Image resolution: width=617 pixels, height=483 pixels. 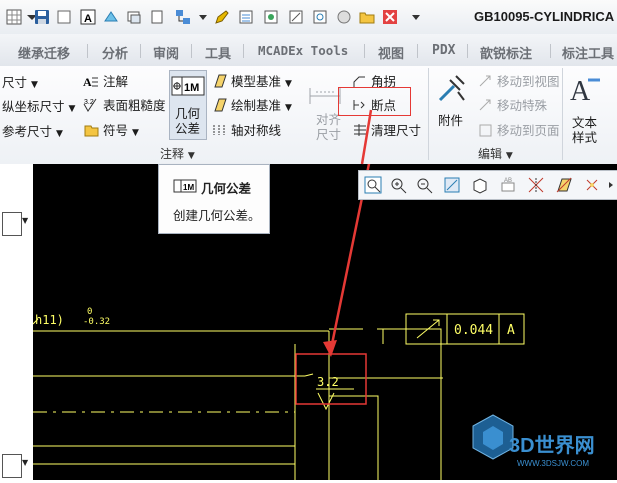 I want to click on note-icon: A, so click(x=90, y=82).